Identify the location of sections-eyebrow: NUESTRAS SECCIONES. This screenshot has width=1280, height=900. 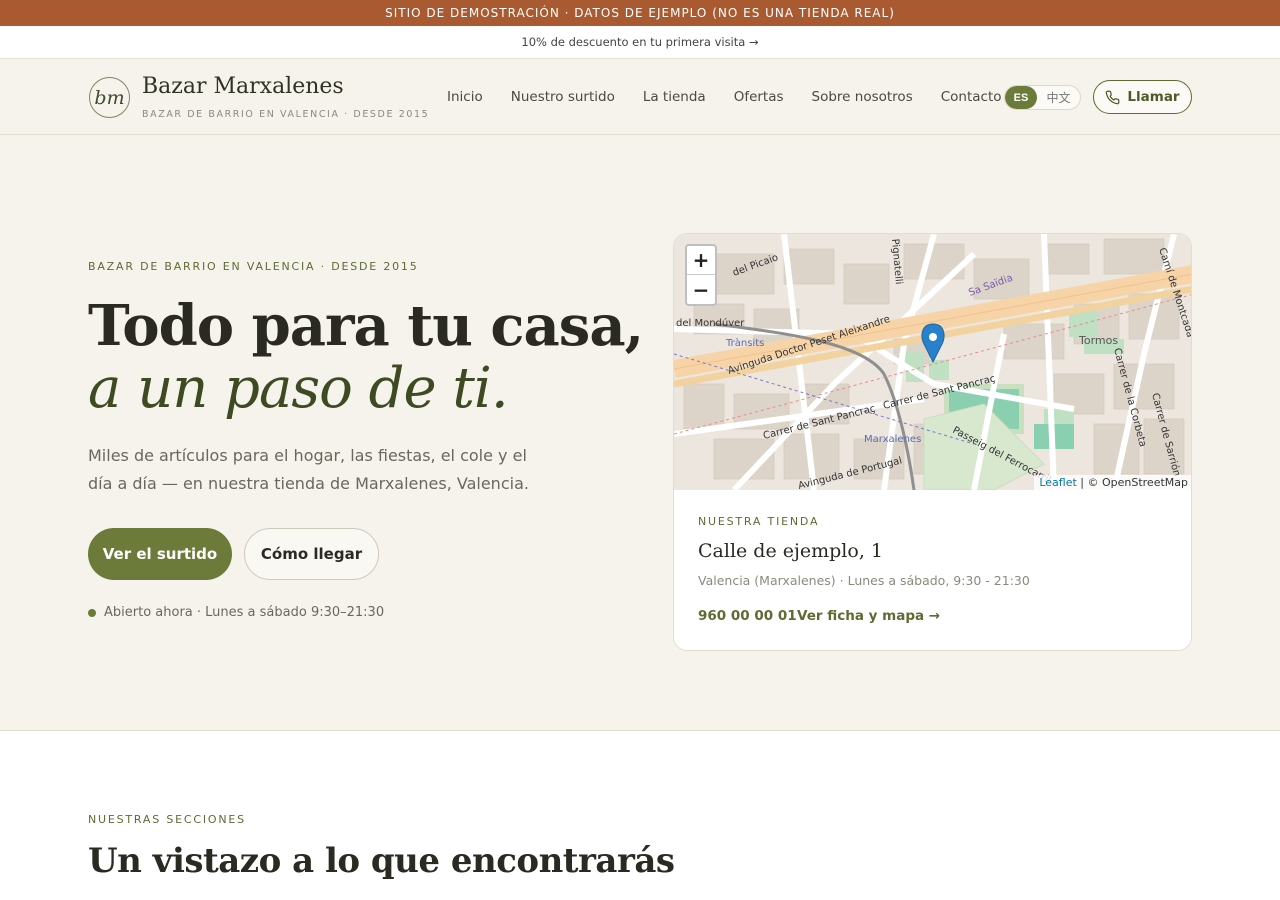
(167, 819).